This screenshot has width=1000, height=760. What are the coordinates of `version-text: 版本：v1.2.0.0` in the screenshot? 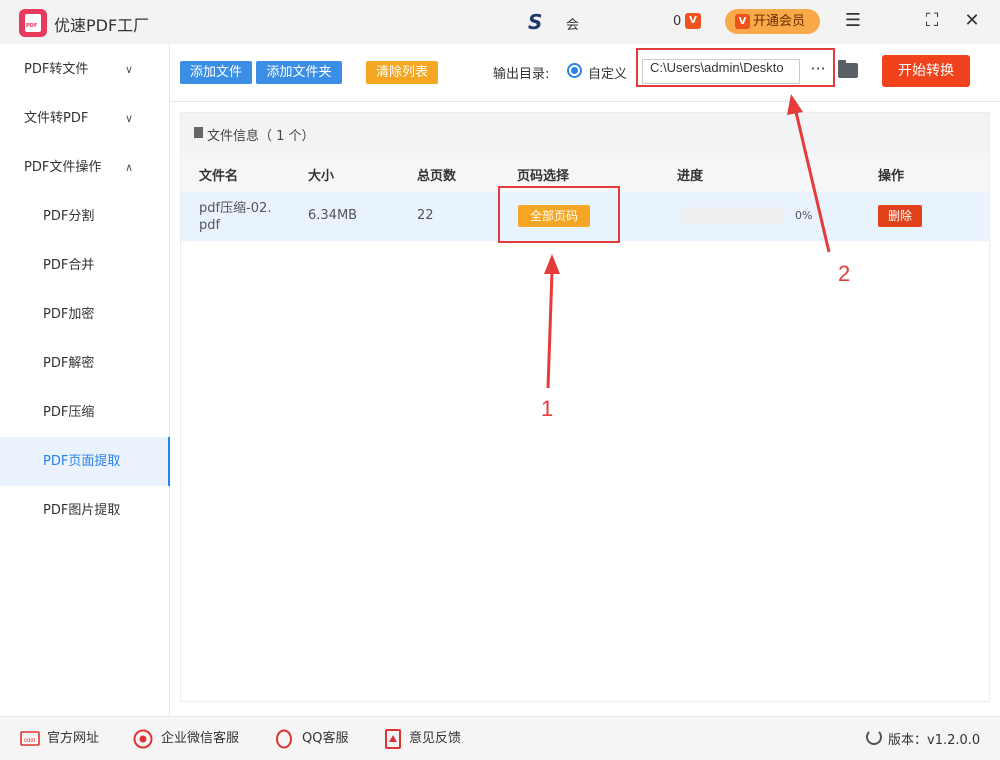 It's located at (934, 740).